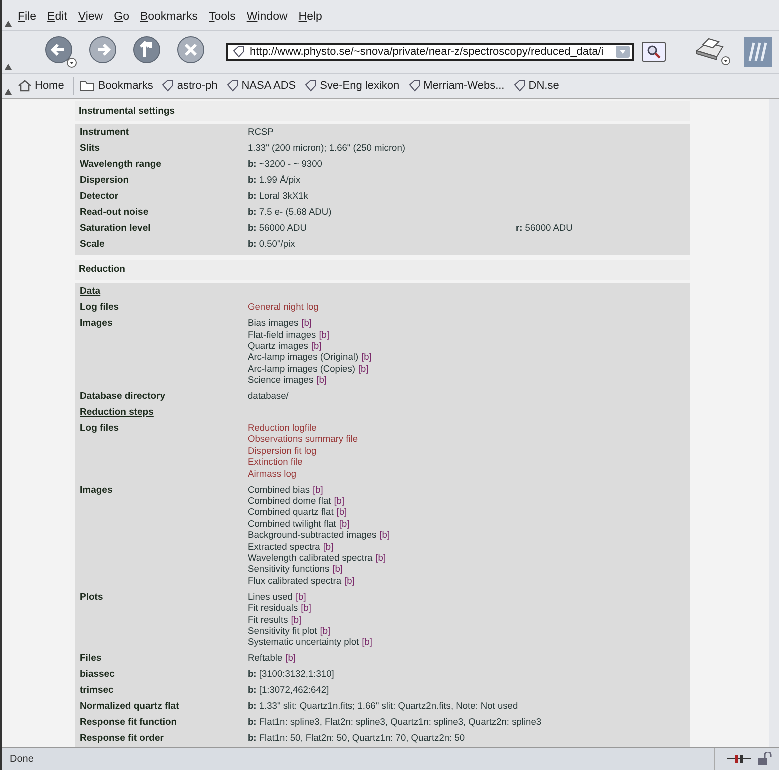 The height and width of the screenshot is (770, 779). Describe the element at coordinates (278, 196) in the screenshot. I see `field-value: b: Loral 3kX1k` at that location.